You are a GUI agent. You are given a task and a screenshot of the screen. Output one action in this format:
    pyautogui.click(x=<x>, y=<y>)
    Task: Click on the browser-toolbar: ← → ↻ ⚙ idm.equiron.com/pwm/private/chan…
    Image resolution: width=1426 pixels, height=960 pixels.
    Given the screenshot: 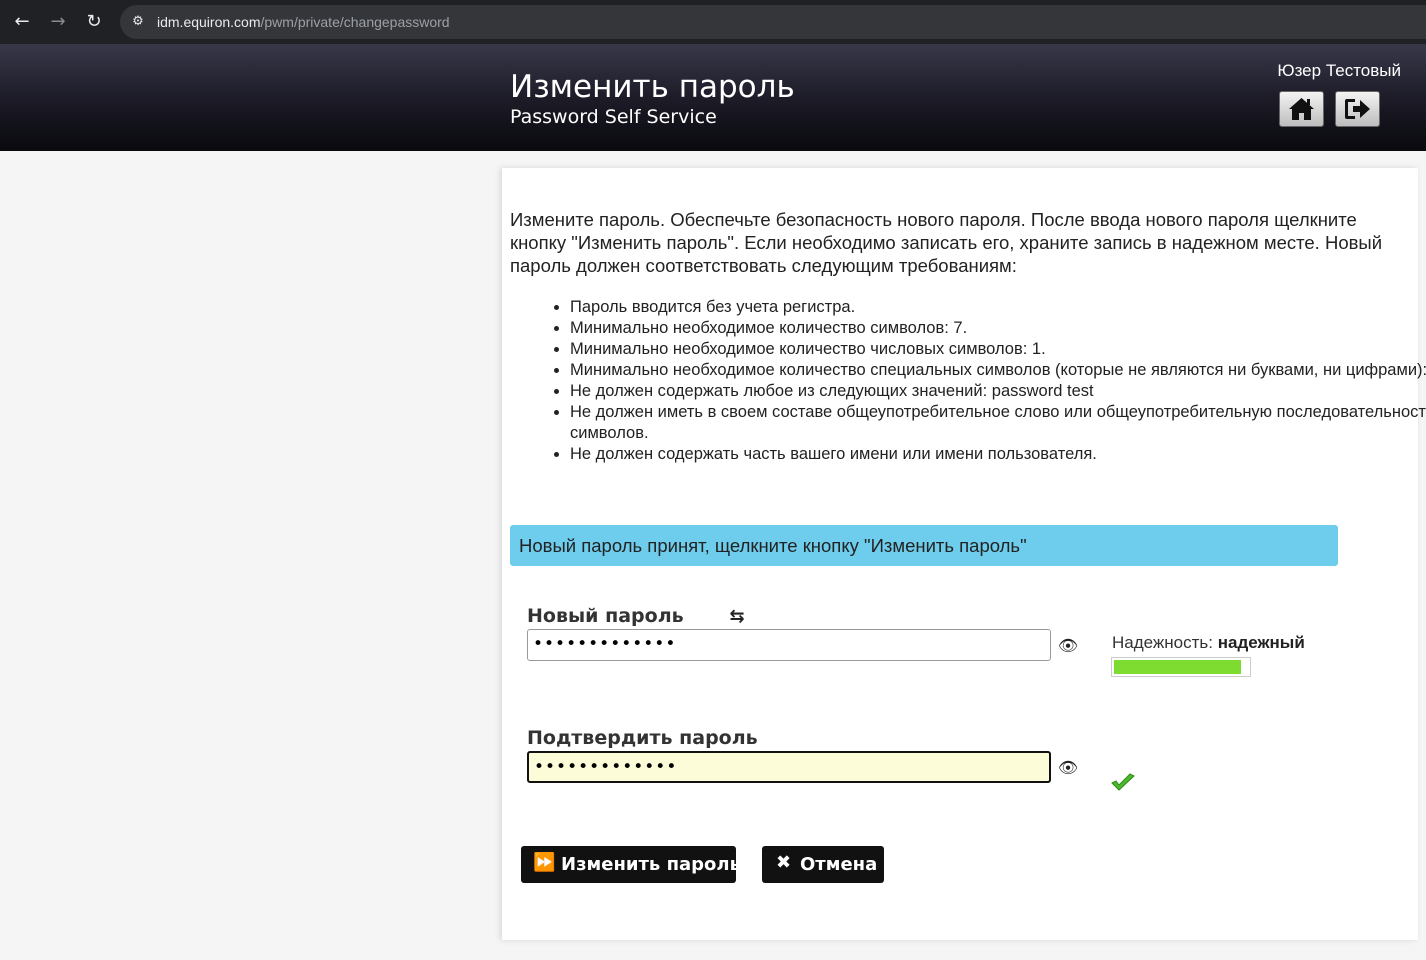 What is the action you would take?
    pyautogui.click(x=713, y=22)
    